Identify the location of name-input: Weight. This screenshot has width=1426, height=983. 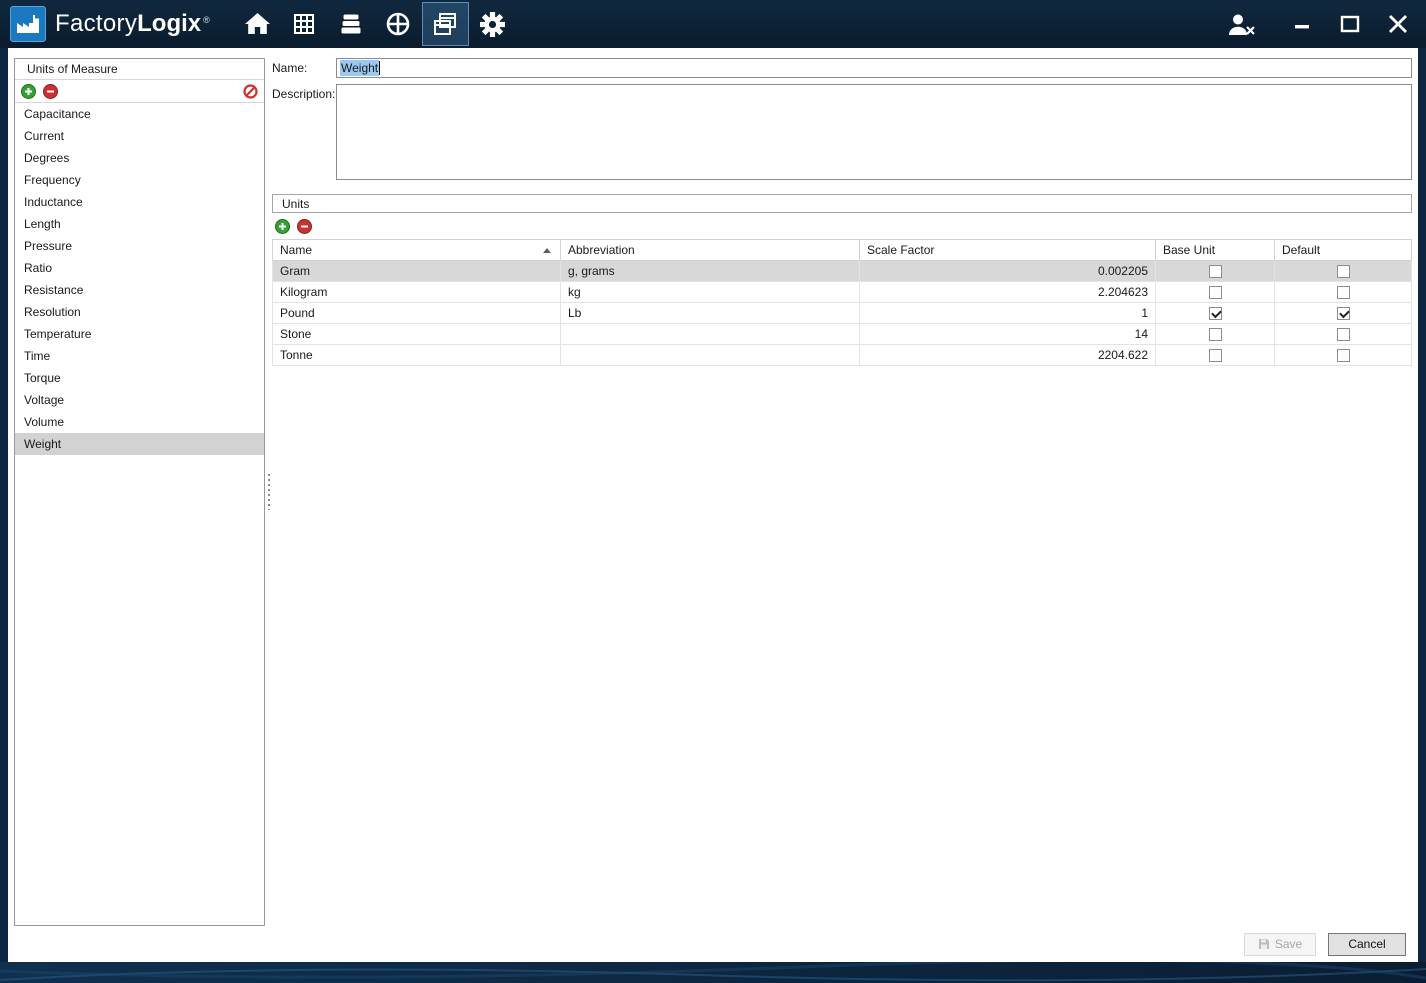
(874, 68).